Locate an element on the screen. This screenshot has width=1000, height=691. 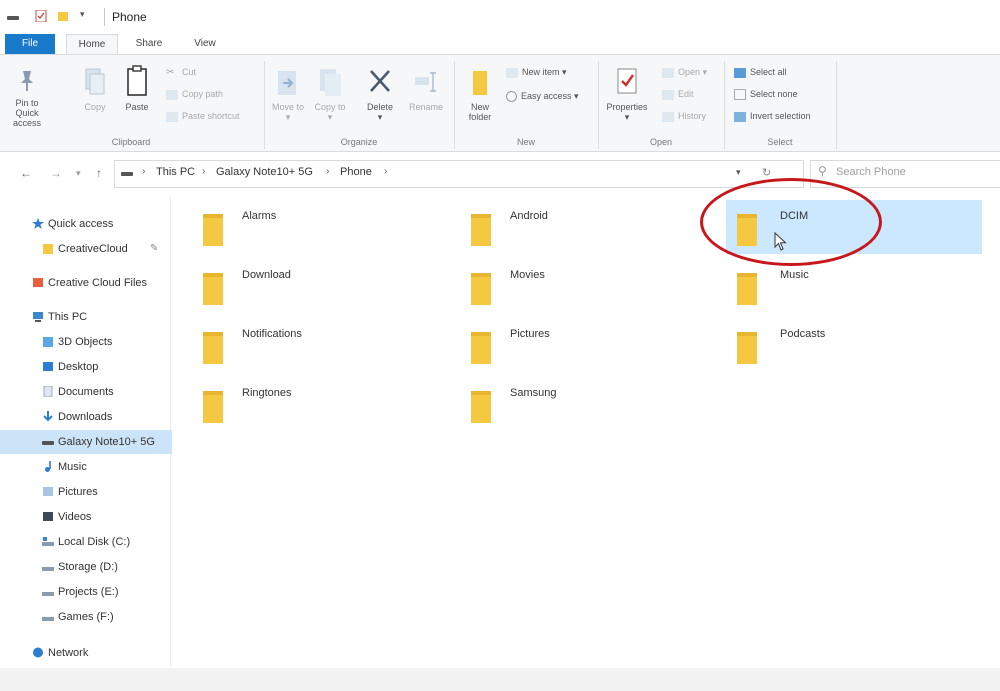
sidebar-item-local-disk-c: Local Disk (C:) is located at coordinates (86, 542).